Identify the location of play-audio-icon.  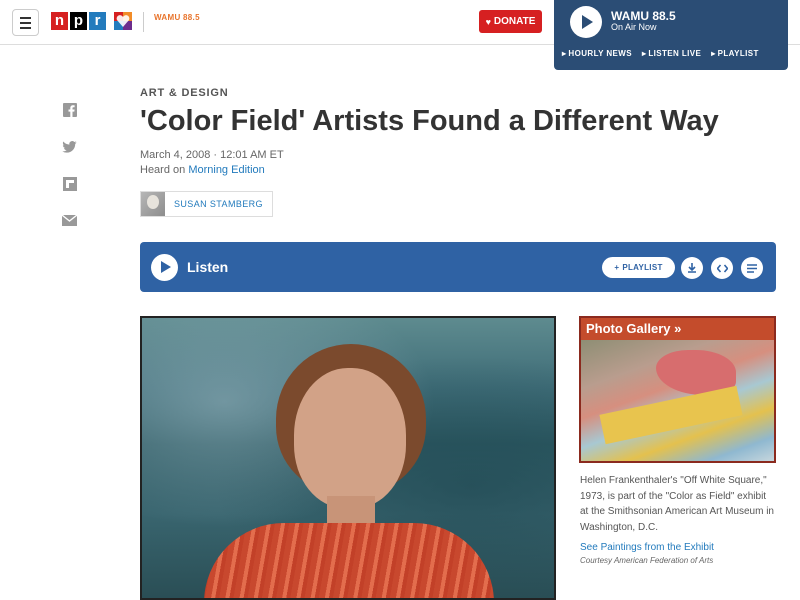
(164, 267).